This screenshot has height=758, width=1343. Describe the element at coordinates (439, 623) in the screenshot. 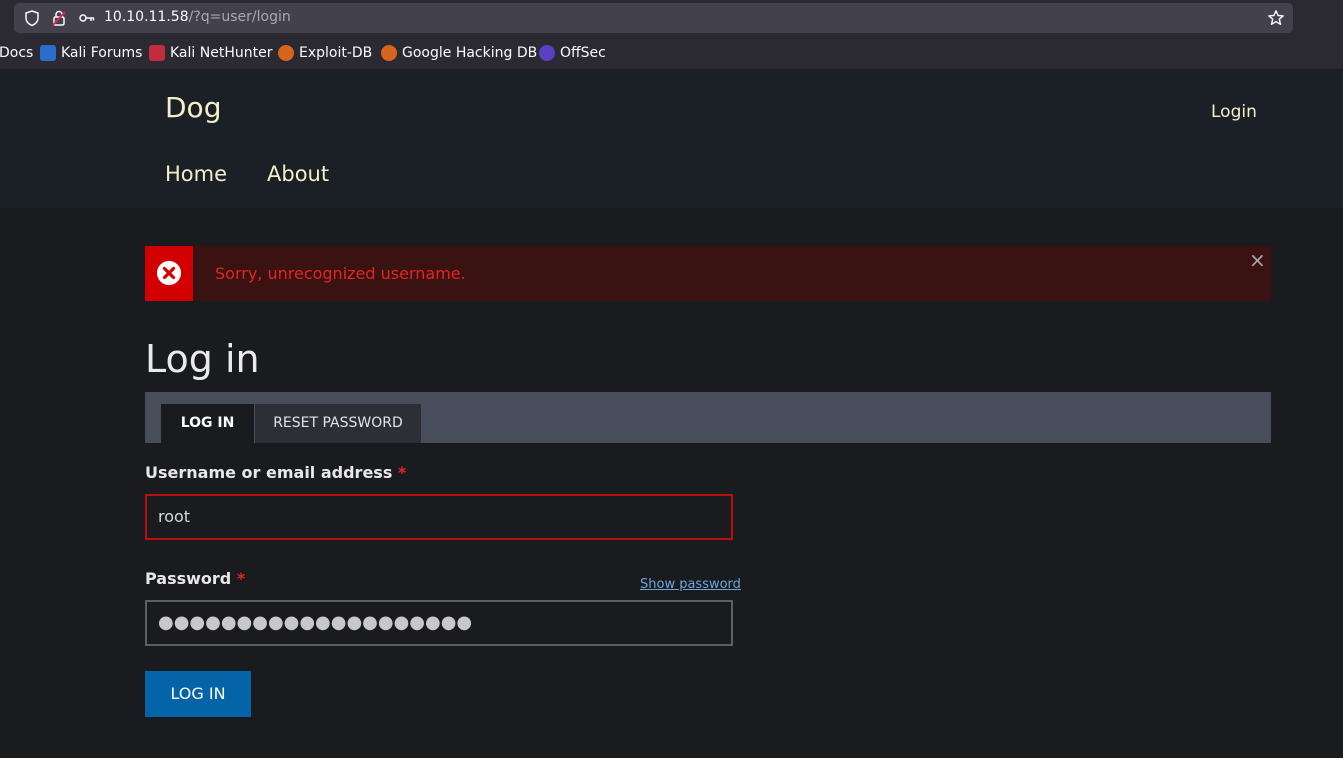

I see `password-field: ●●●●●●●●●●●●●●●●●●●●` at that location.